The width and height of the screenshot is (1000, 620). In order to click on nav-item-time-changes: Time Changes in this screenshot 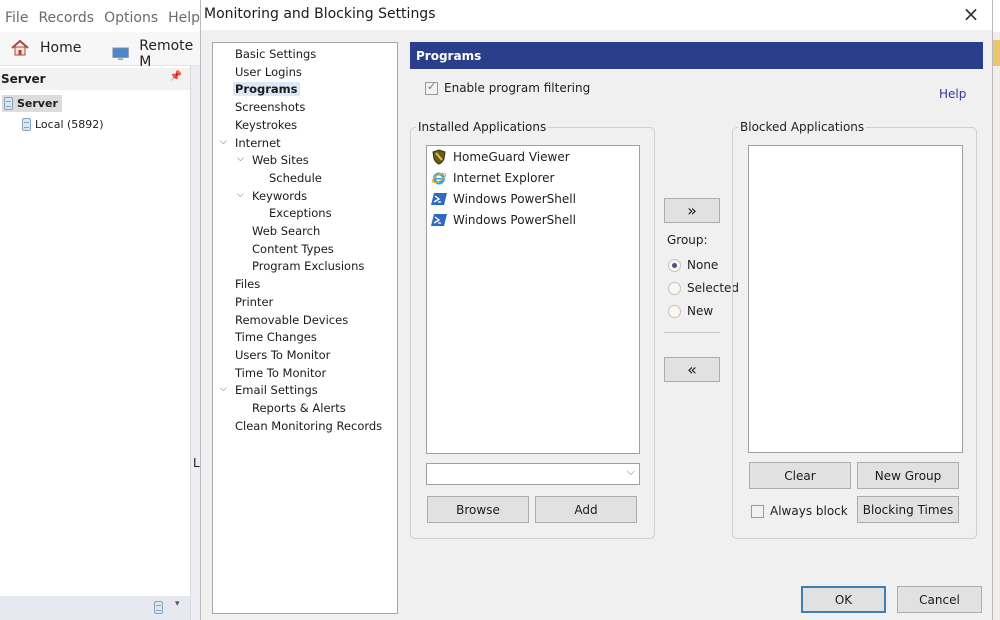, I will do `click(276, 337)`.